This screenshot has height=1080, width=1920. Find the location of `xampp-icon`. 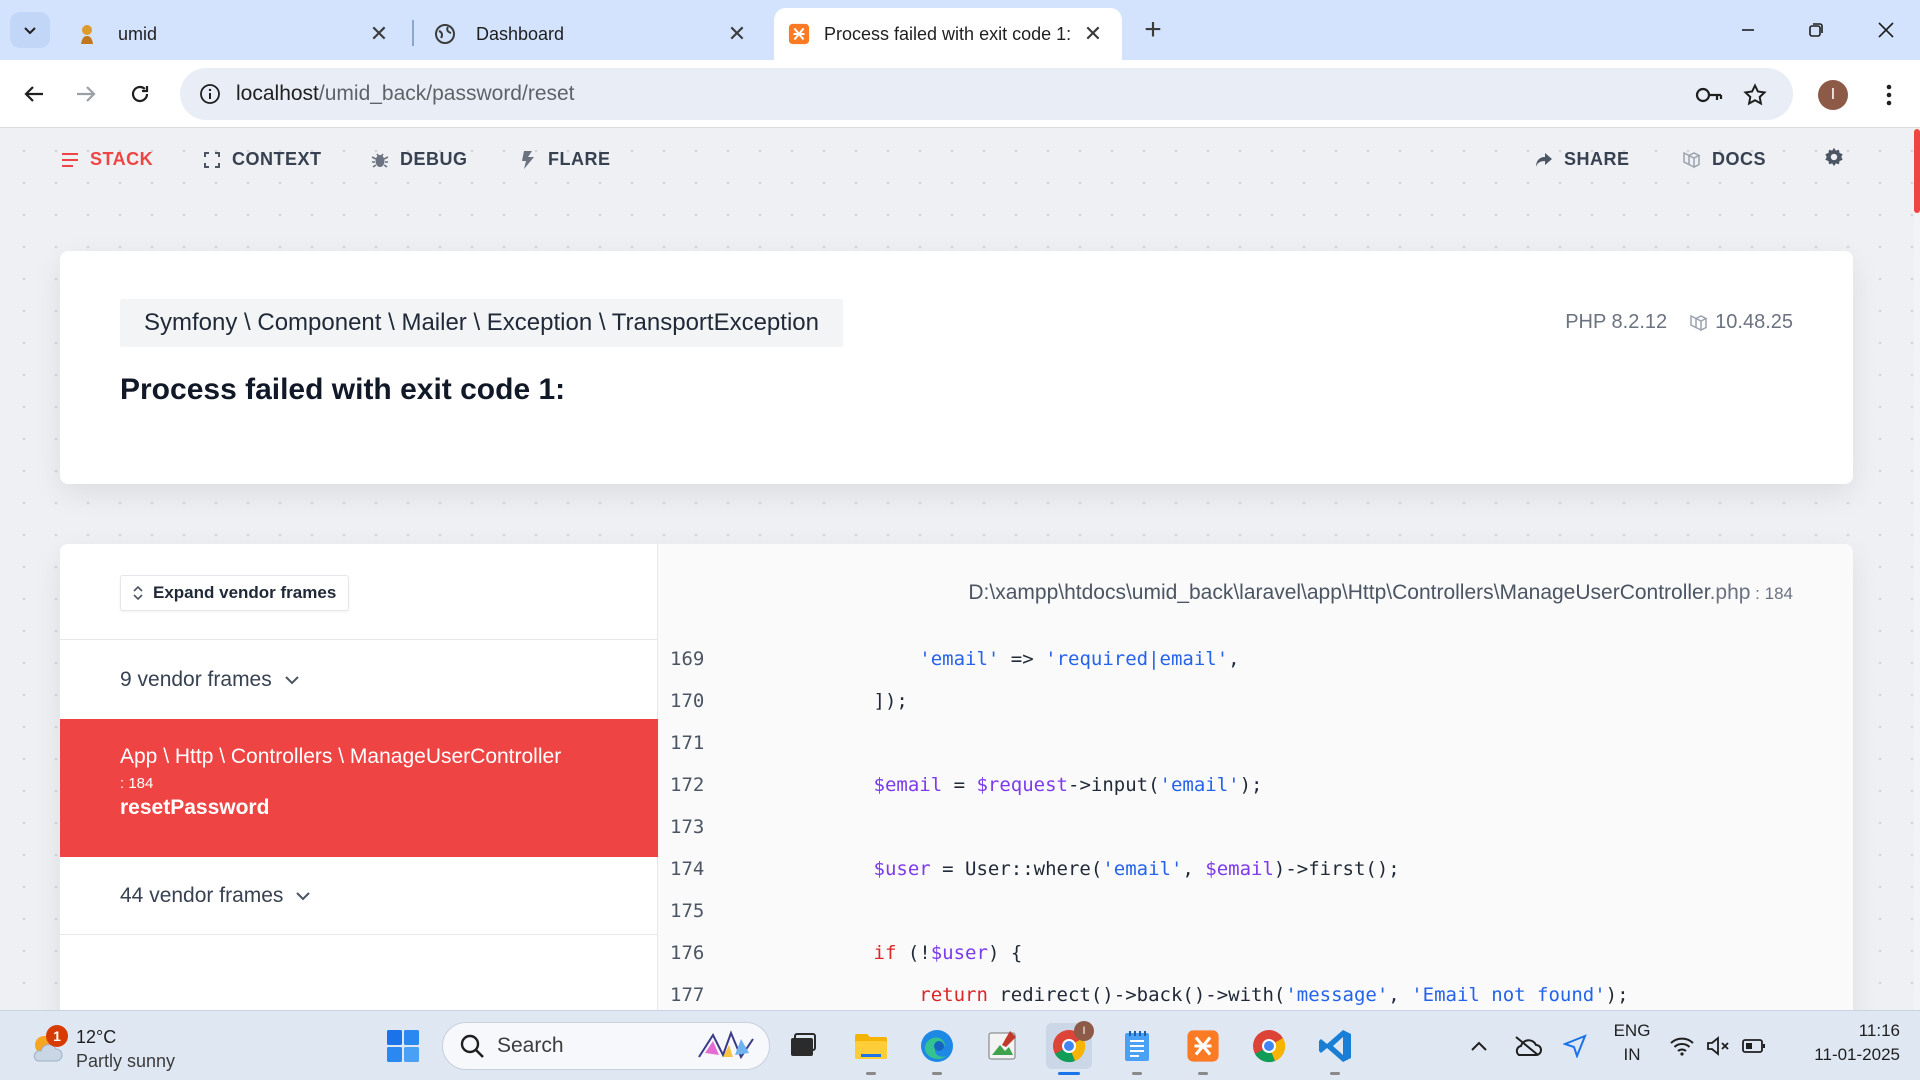

xampp-icon is located at coordinates (1203, 1046).